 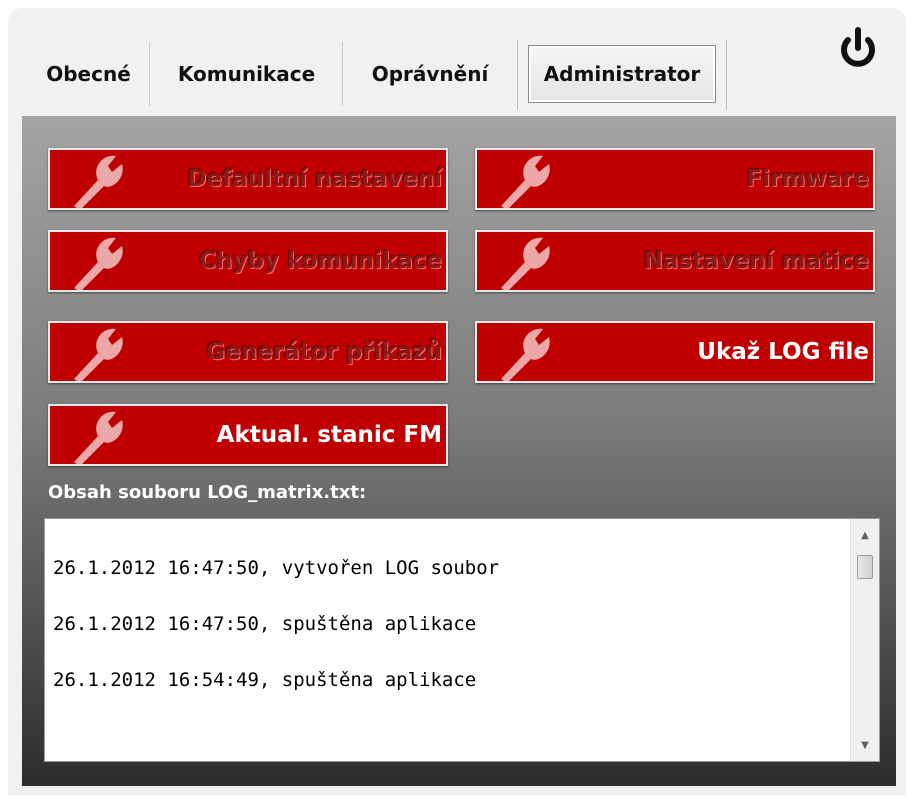 What do you see at coordinates (265, 624) in the screenshot?
I see `log-line: 26.1.2012 16:47:50, spuštěna aplikace` at bounding box center [265, 624].